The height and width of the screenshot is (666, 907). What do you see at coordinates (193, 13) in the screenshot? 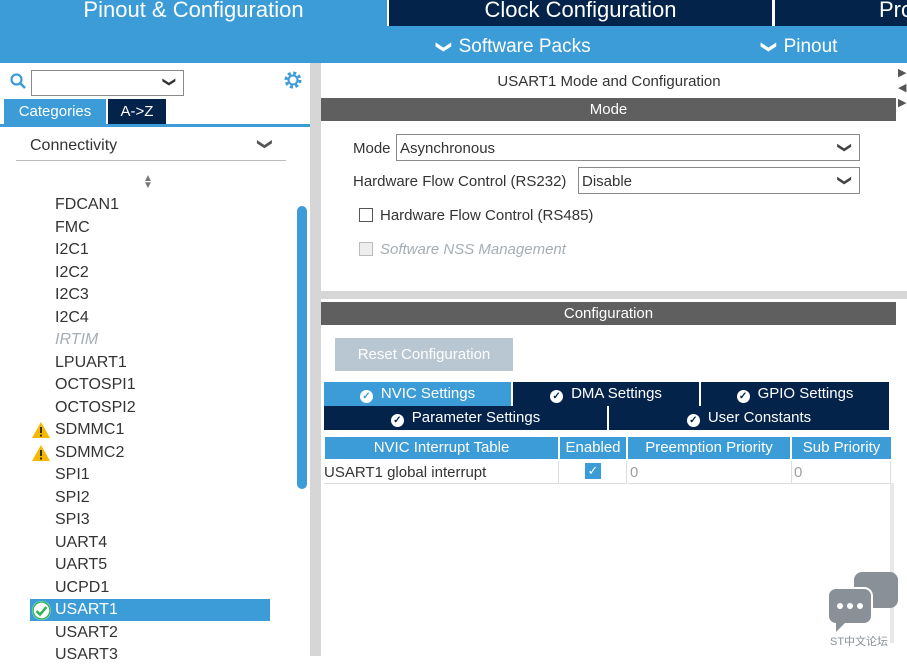
I see `tab-pinout-configuration: Pinout & Configuration` at bounding box center [193, 13].